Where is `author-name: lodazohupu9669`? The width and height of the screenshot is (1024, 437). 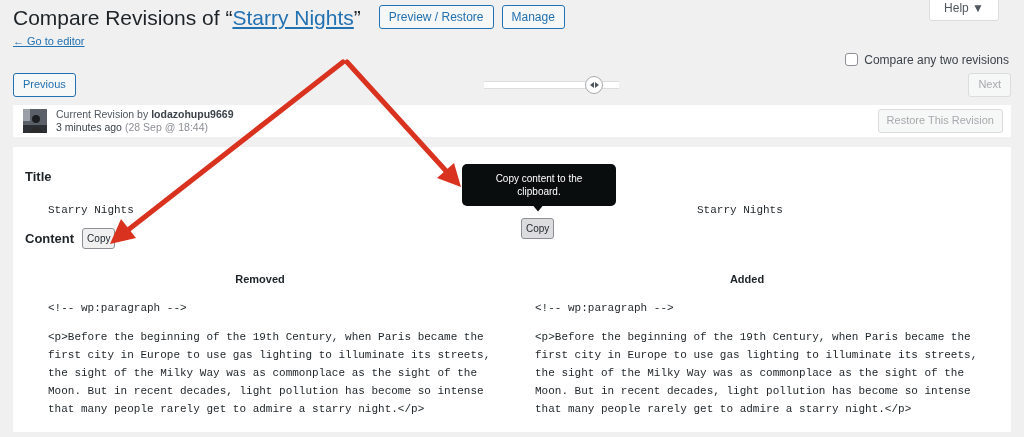 author-name: lodazohupu9669 is located at coordinates (192, 114).